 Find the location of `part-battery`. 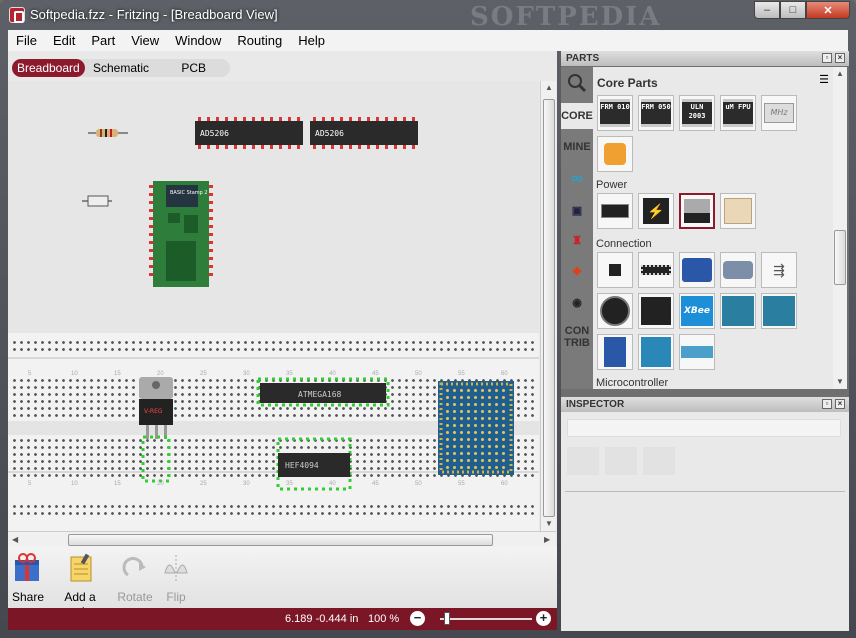

part-battery is located at coordinates (615, 211).